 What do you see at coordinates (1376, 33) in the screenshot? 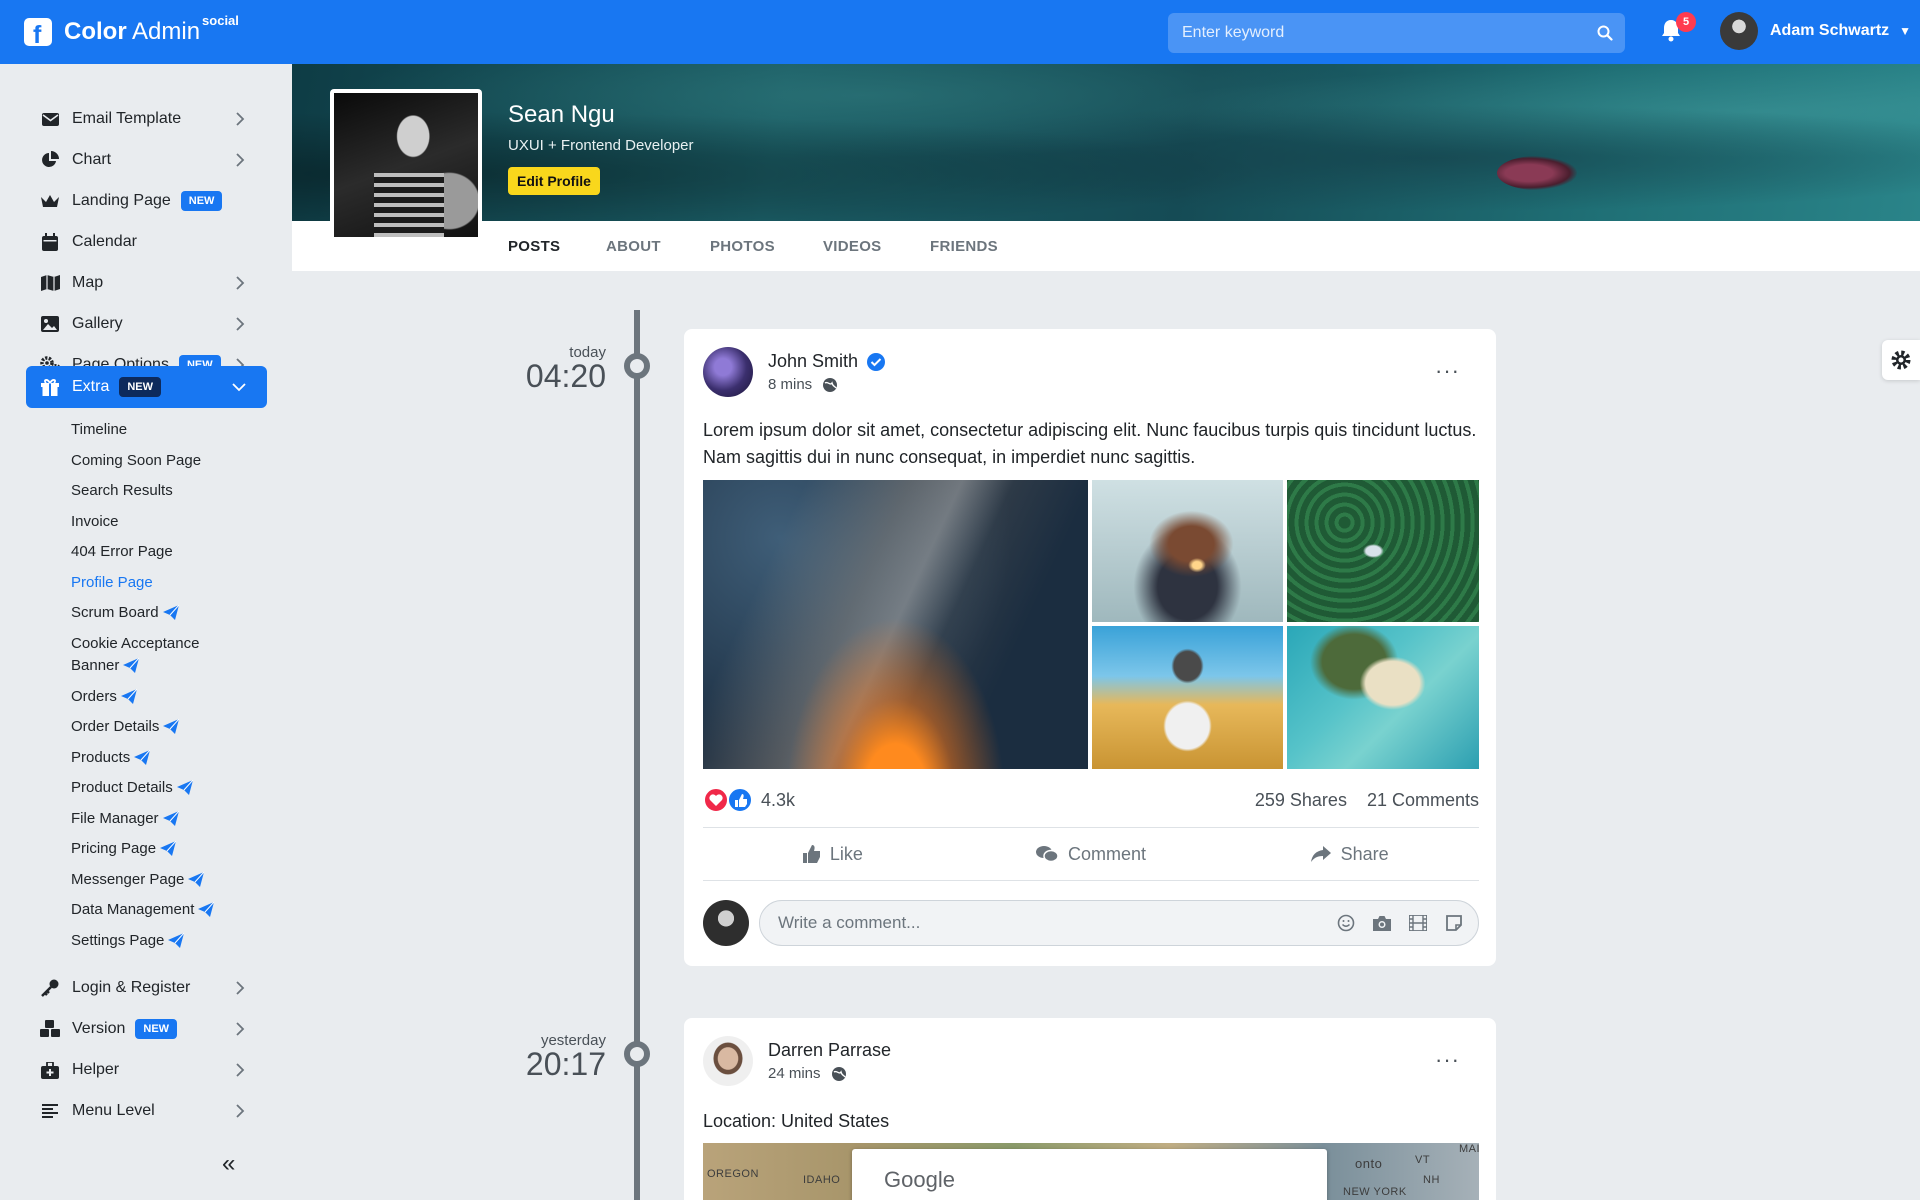
I see `search-input` at bounding box center [1376, 33].